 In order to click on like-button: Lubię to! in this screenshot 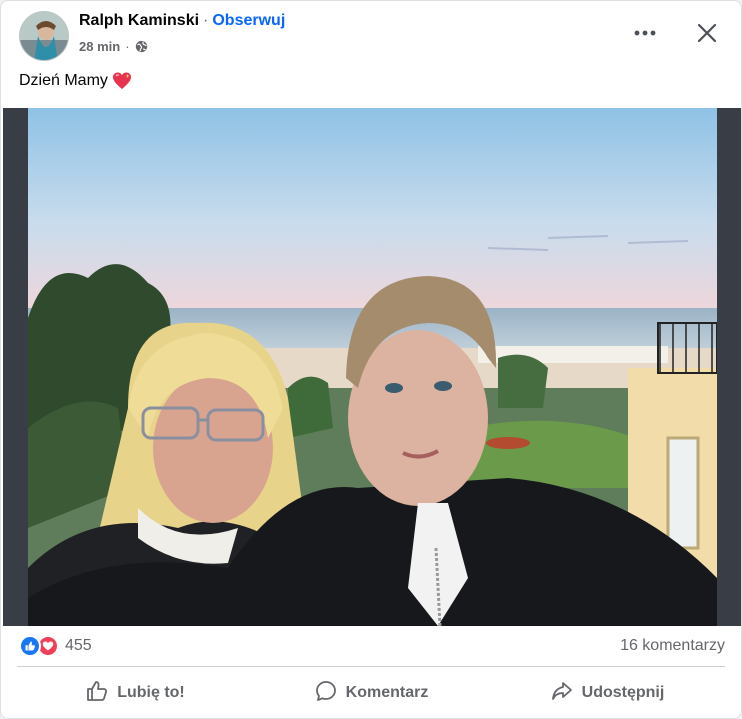, I will do `click(135, 693)`.